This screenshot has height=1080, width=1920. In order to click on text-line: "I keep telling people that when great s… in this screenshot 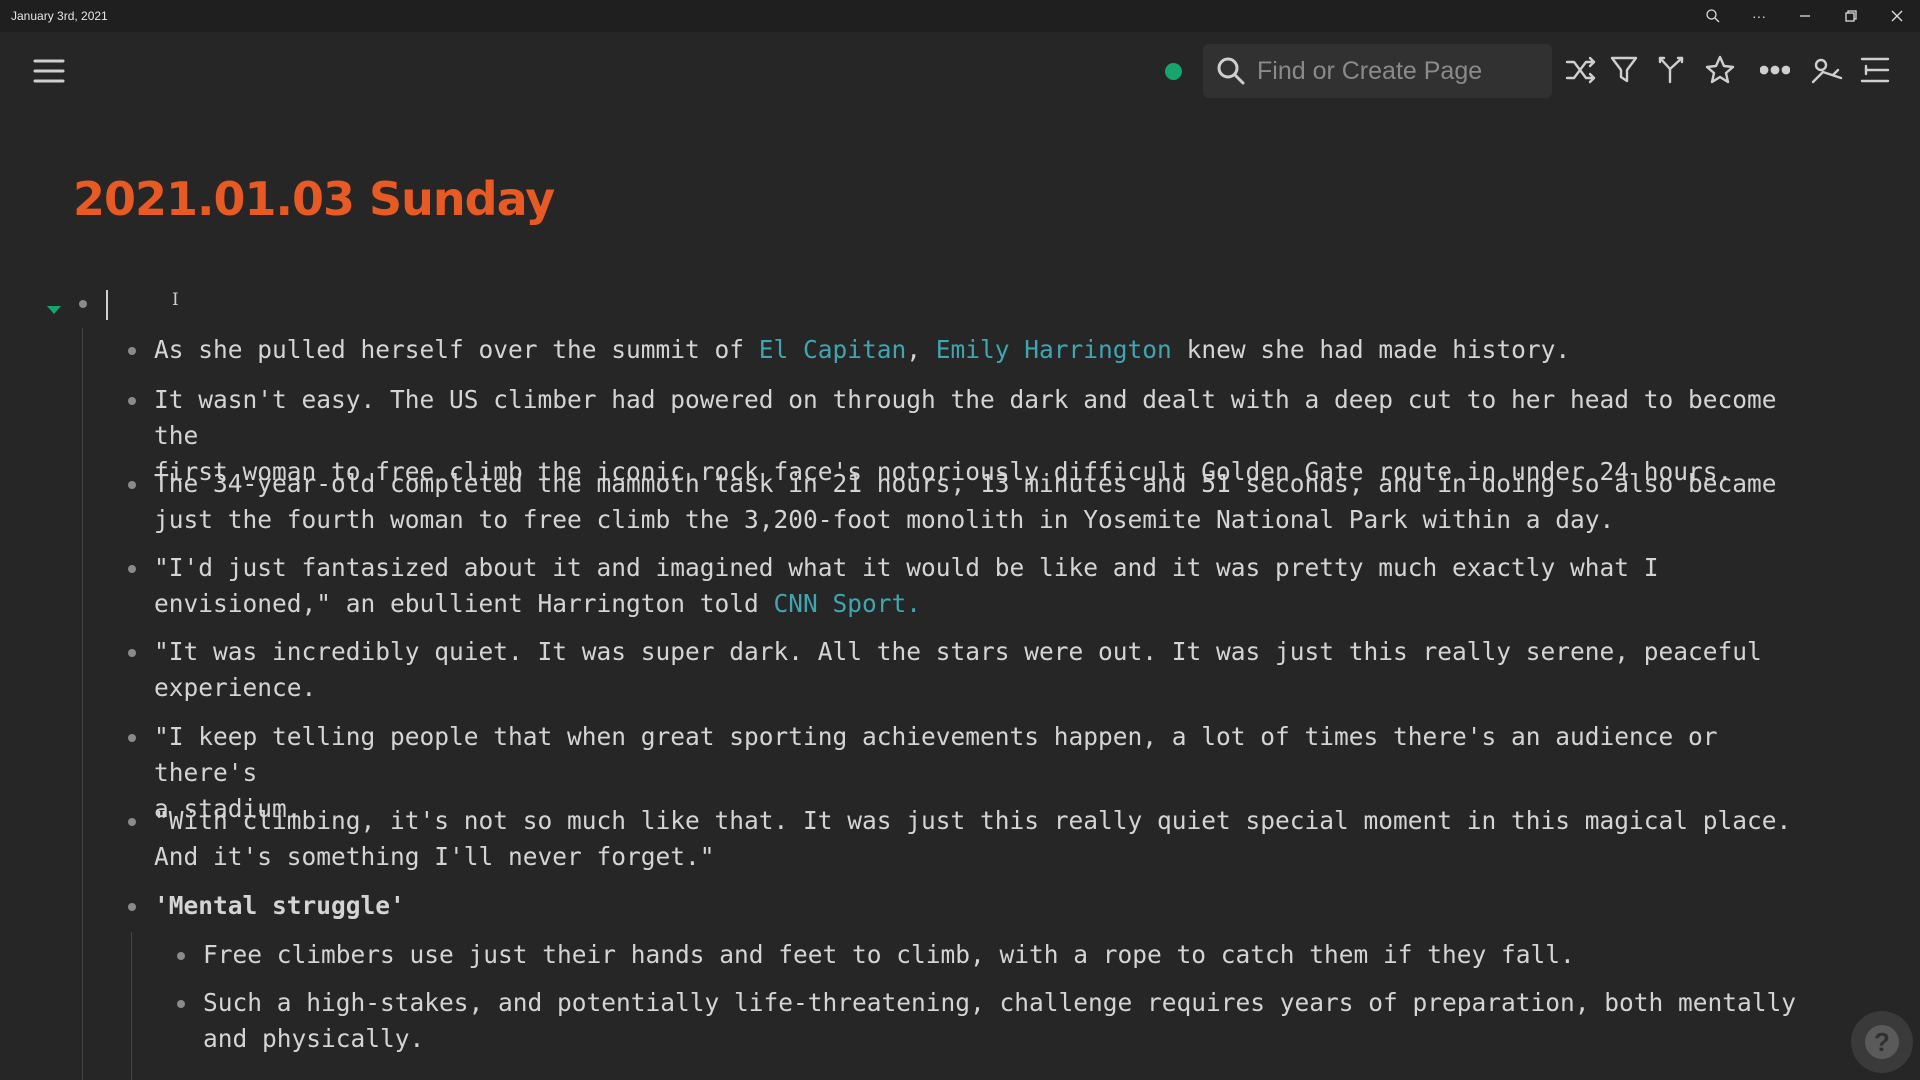, I will do `click(943, 754)`.